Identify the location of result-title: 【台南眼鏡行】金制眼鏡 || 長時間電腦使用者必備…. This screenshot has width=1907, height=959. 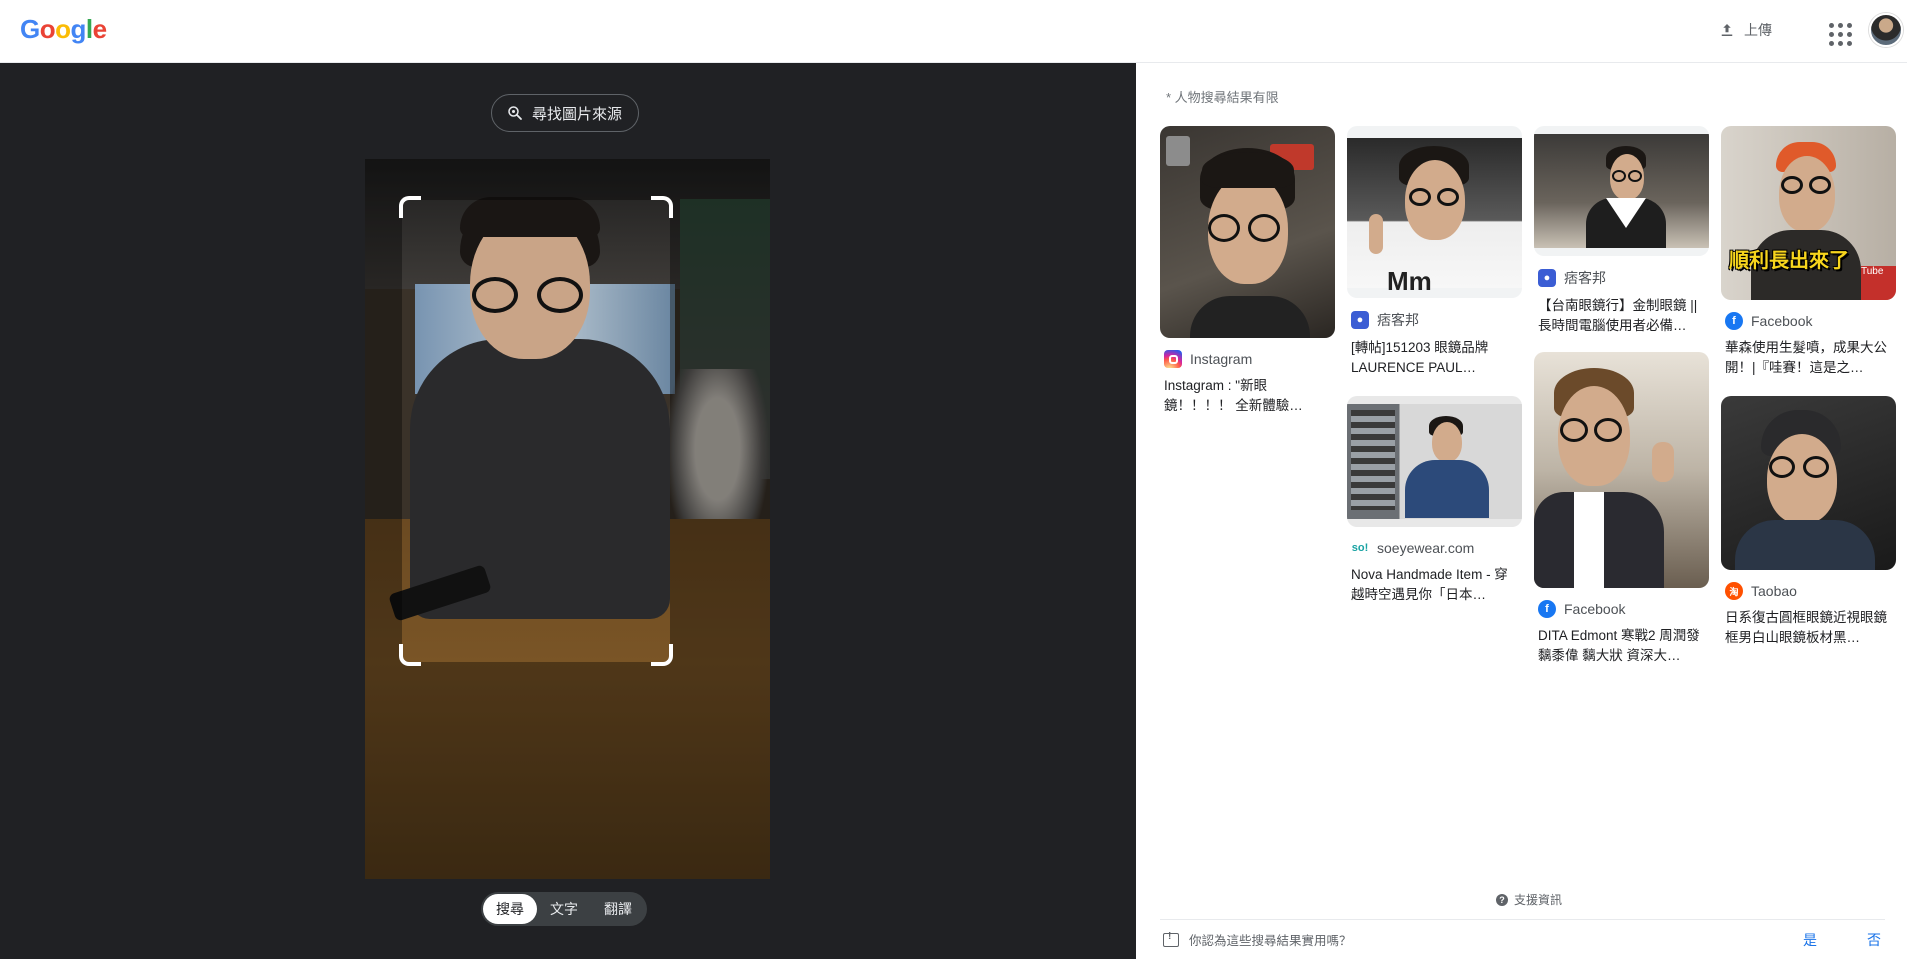
(1621, 316).